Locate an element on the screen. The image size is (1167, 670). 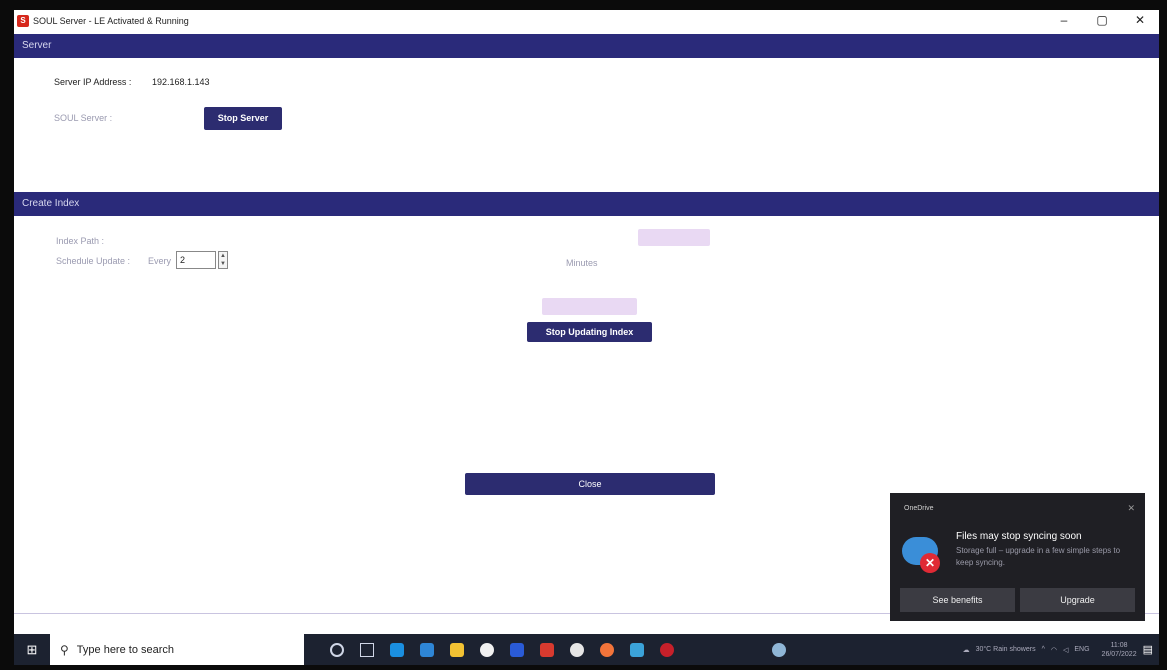
clock: 11:08 26/07/2022 is located at coordinates (1116, 650).